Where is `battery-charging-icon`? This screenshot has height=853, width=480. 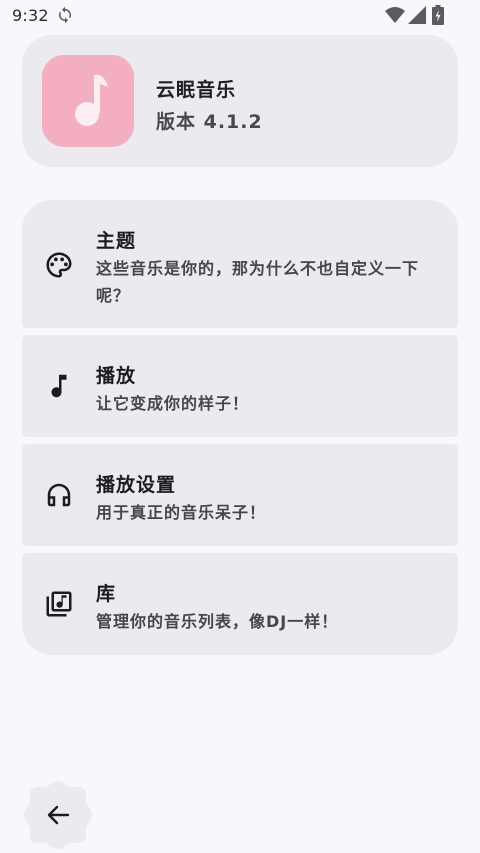
battery-charging-icon is located at coordinates (438, 15).